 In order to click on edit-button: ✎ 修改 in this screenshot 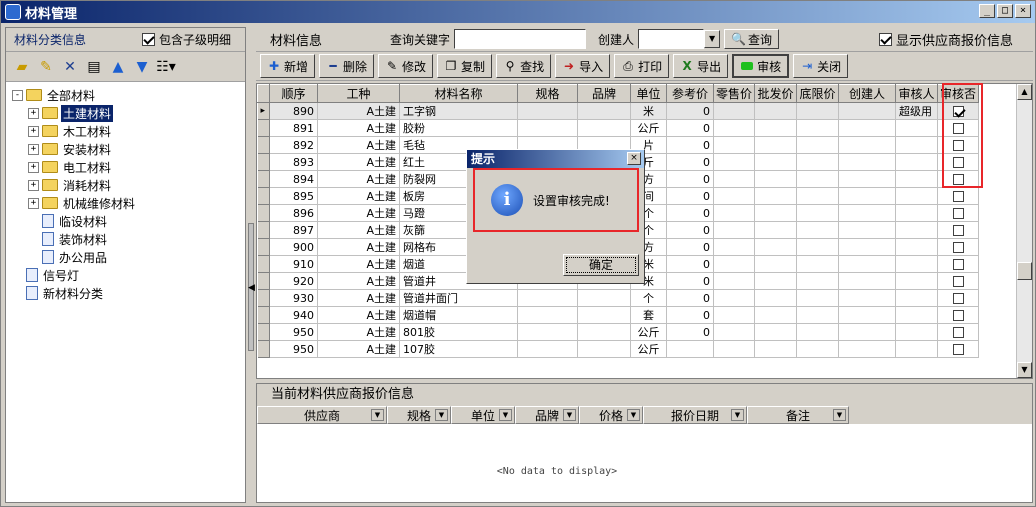, I will do `click(406, 66)`.